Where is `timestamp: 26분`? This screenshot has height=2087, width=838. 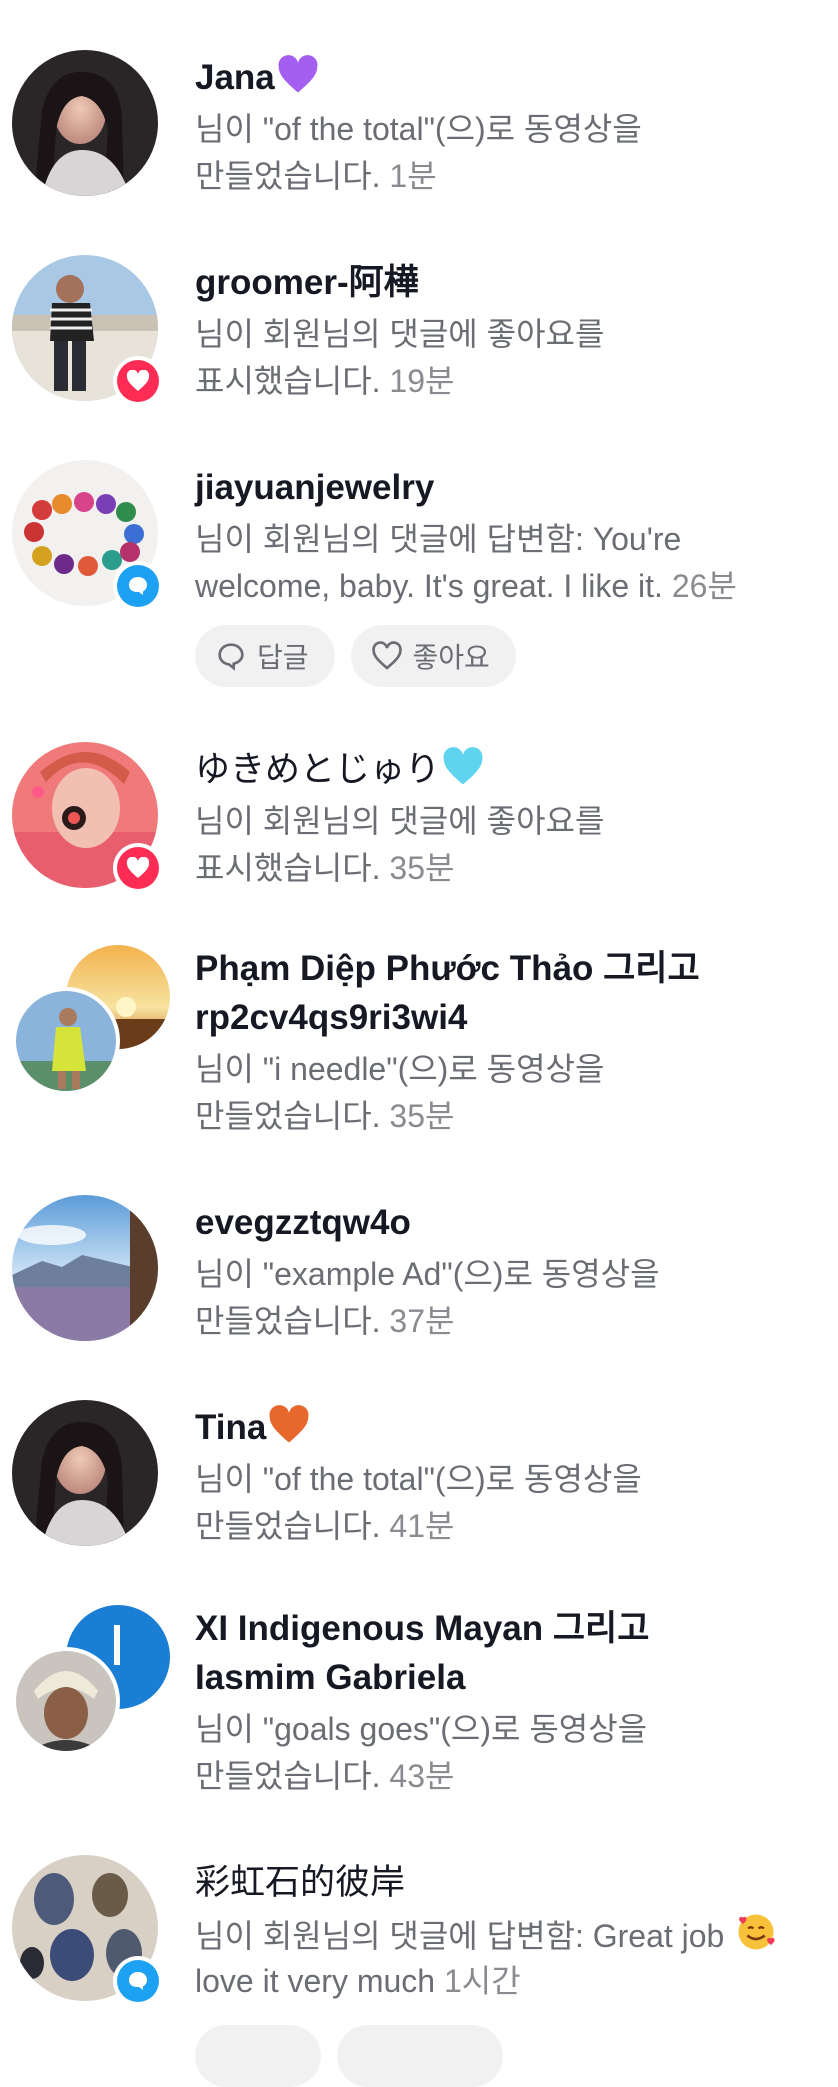 timestamp: 26분 is located at coordinates (704, 586).